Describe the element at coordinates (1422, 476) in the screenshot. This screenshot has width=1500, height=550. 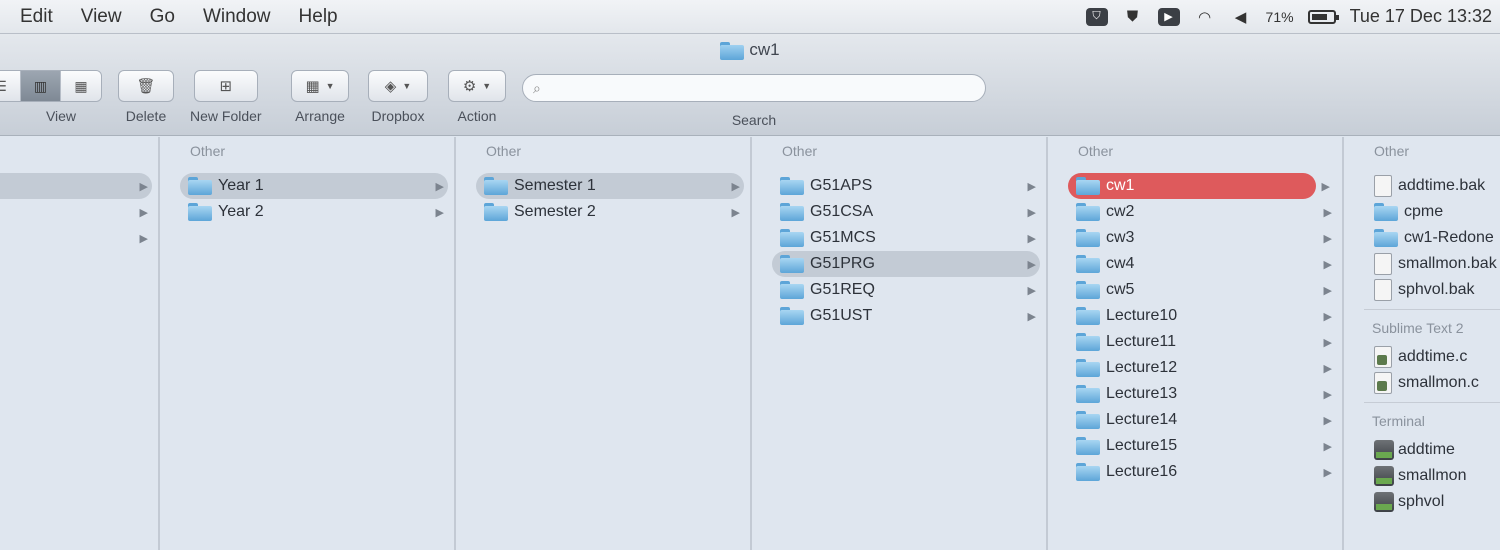
I see `file-item: smallmon` at that location.